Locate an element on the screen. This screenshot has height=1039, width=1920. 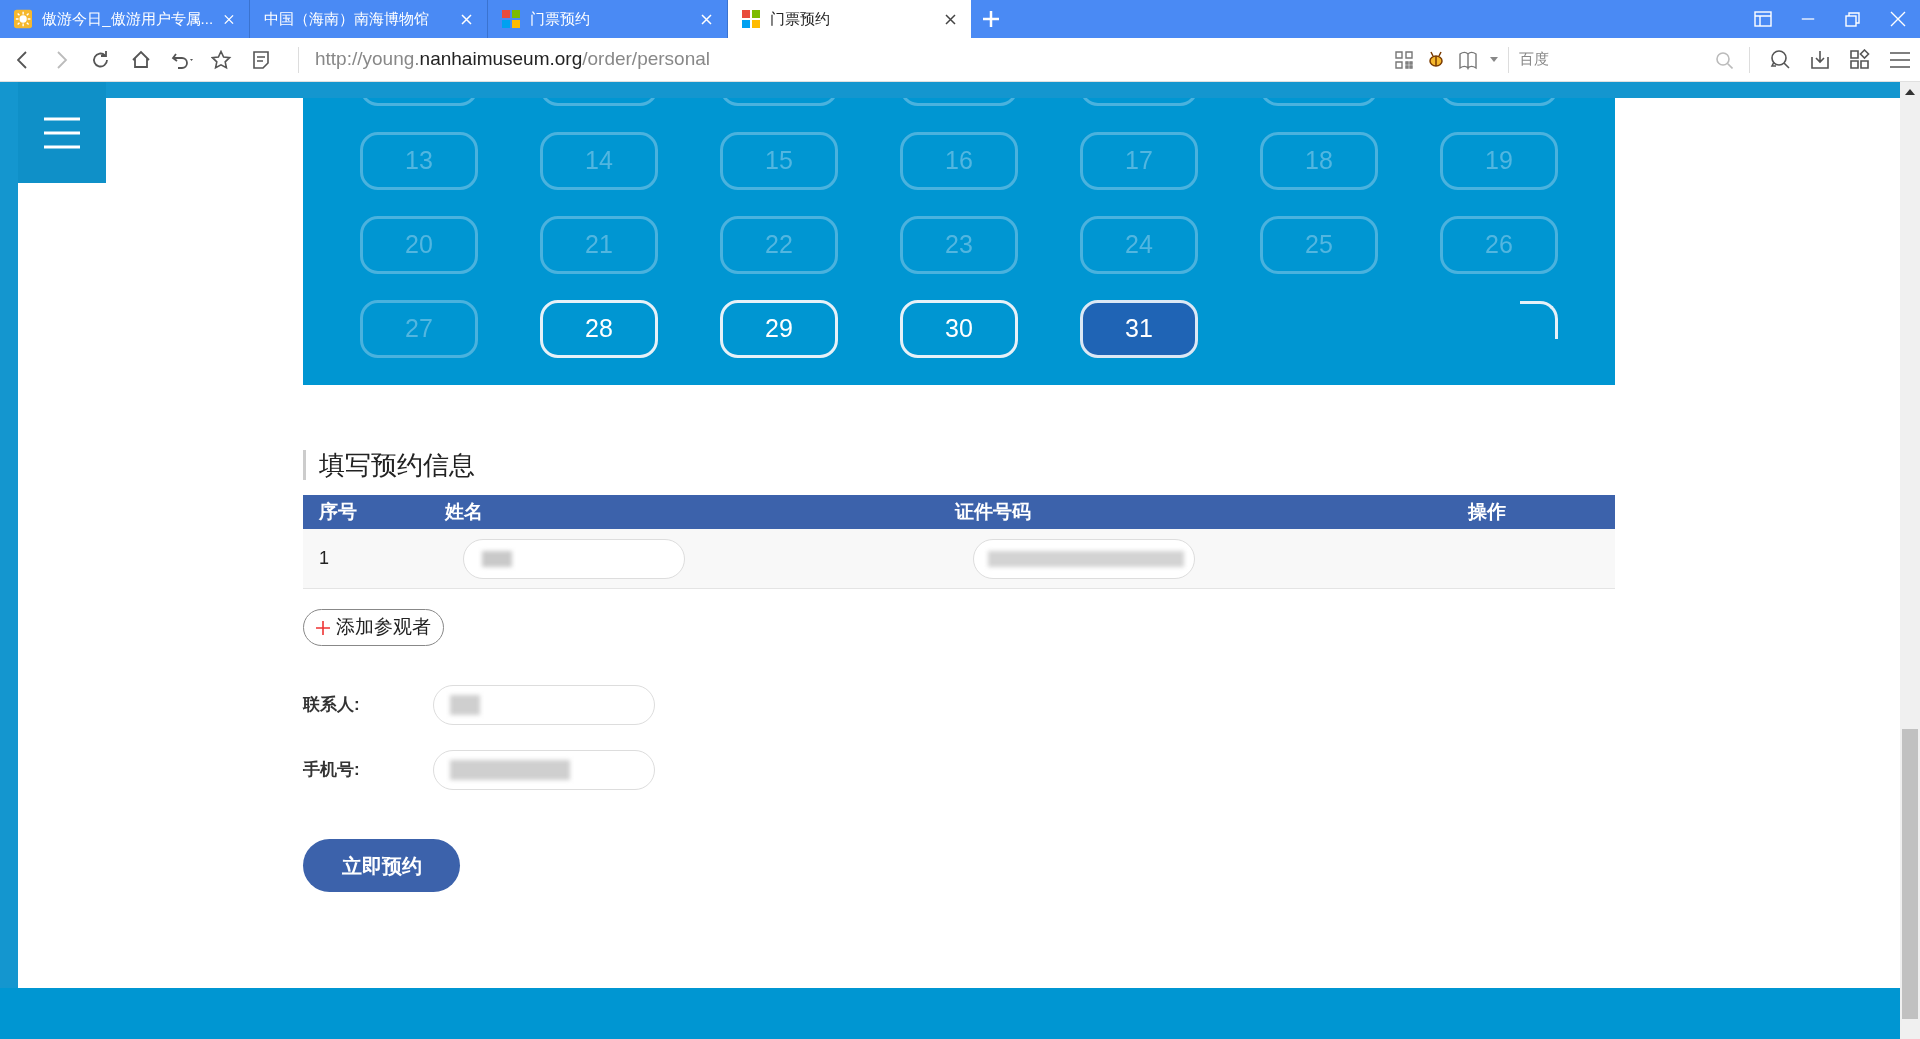
day-button: 22 is located at coordinates (779, 245).